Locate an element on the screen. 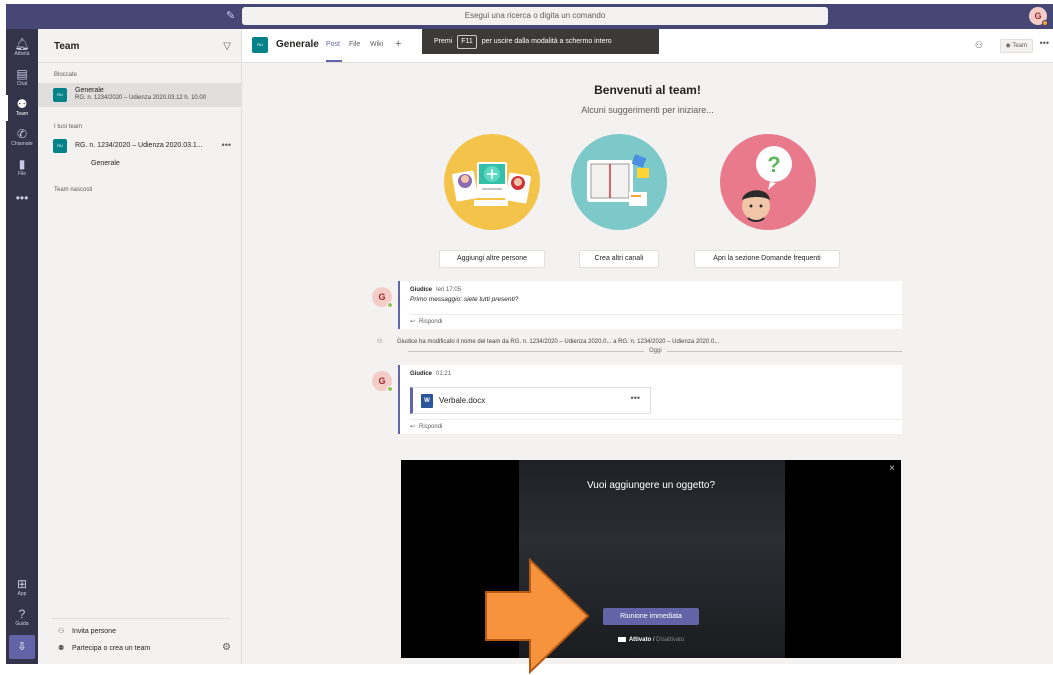  add-tab-button: + is located at coordinates (398, 44).